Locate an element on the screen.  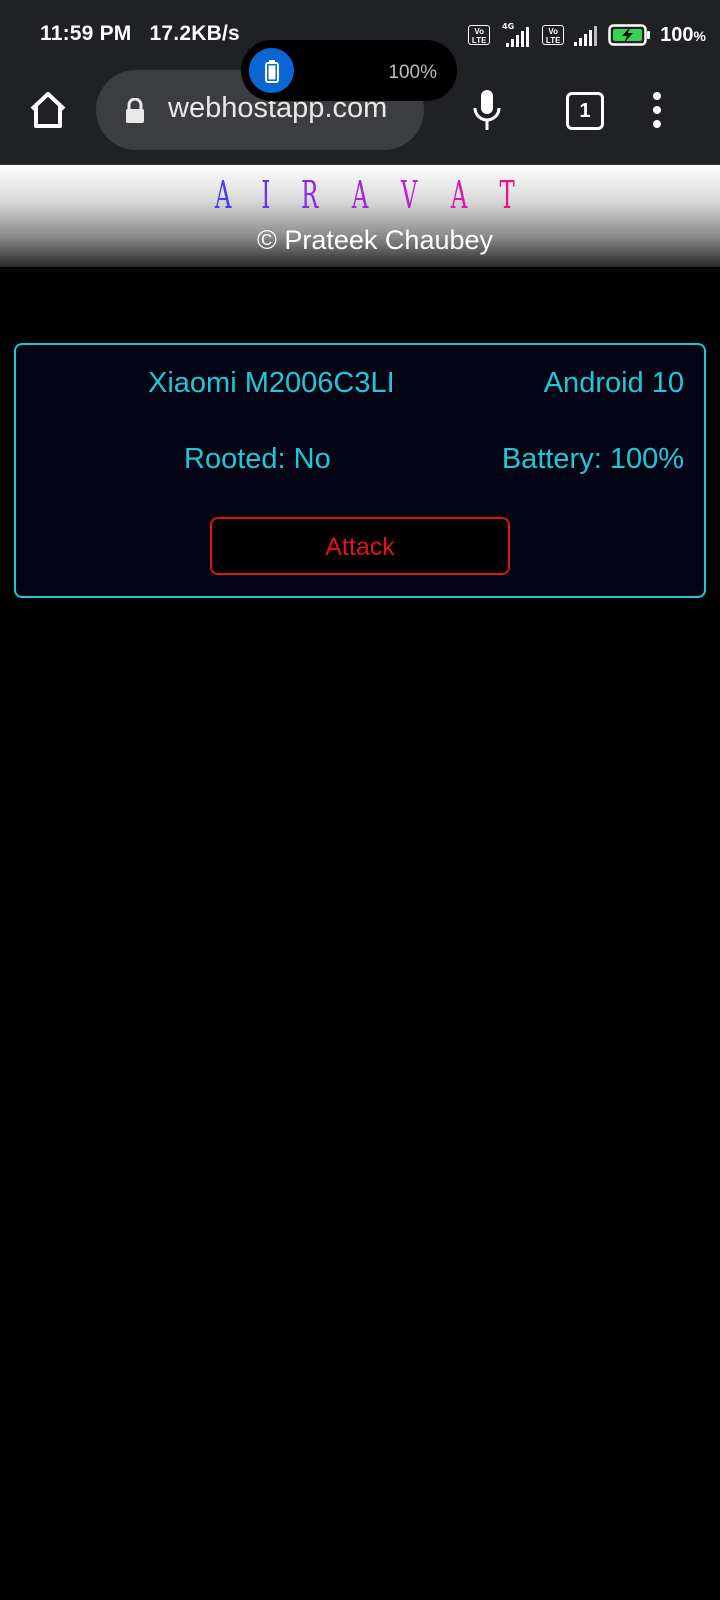
battery-icon is located at coordinates (271, 70).